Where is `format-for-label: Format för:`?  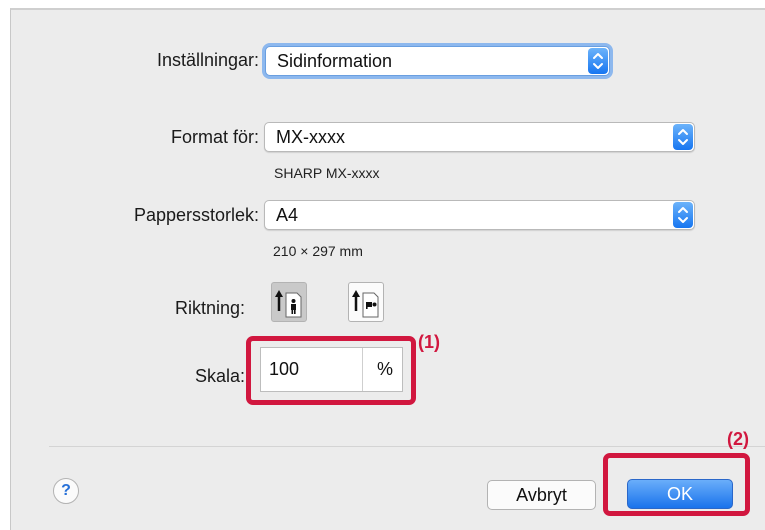
format-for-label: Format för: is located at coordinates (214, 137).